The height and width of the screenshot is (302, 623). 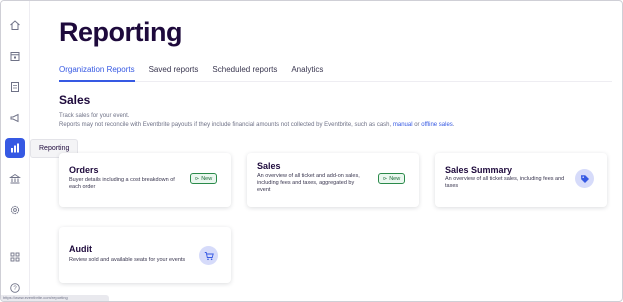 I want to click on period-text: ., so click(x=453, y=125).